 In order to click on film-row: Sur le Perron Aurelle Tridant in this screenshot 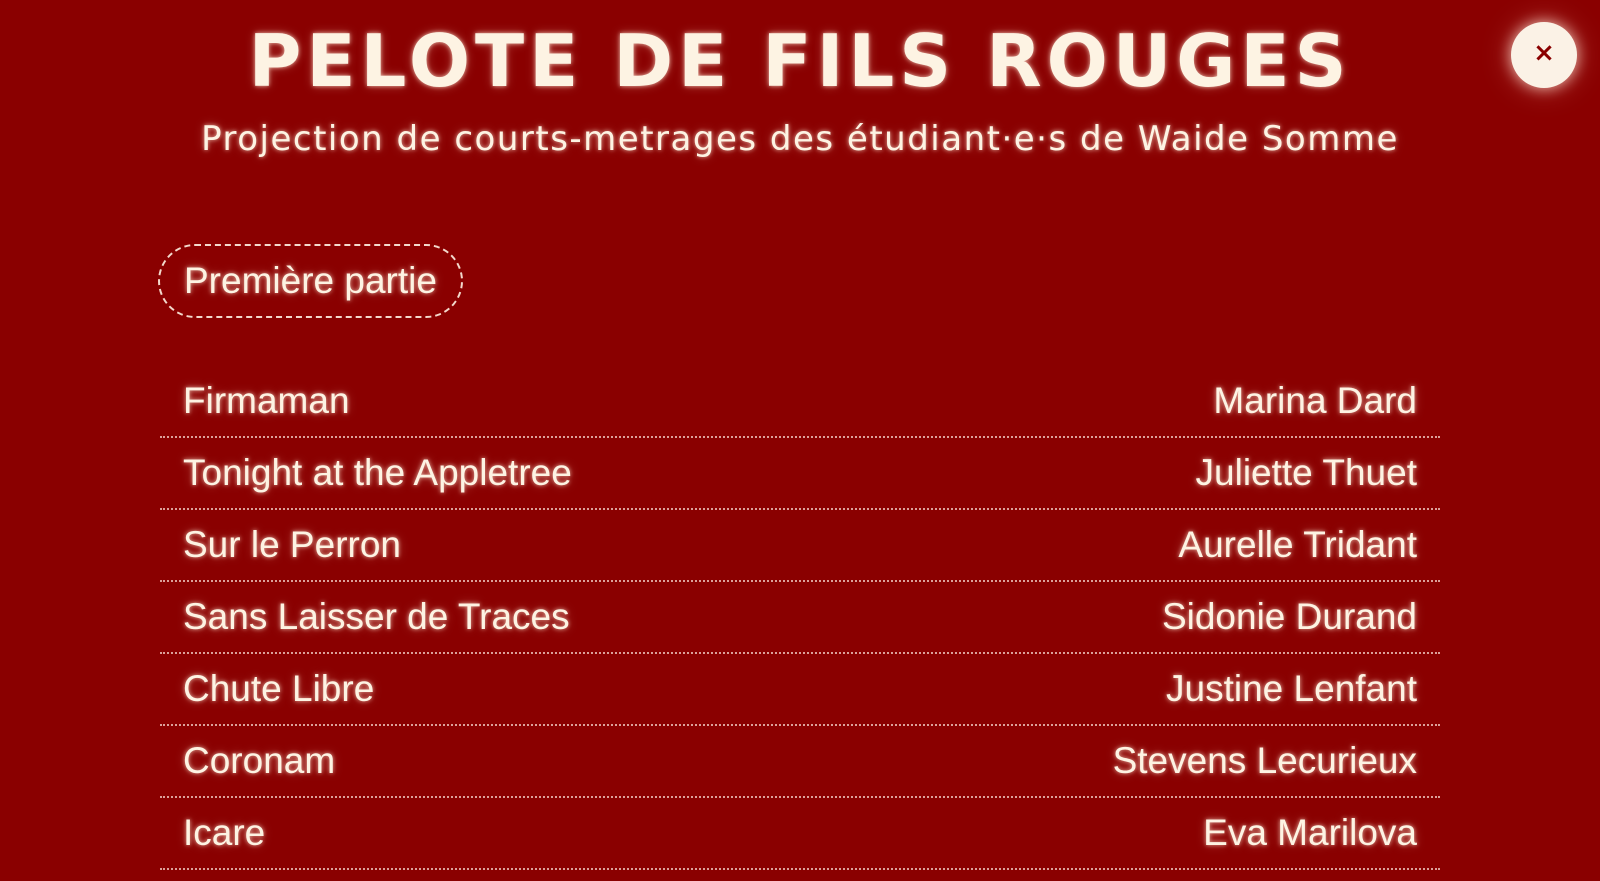, I will do `click(800, 546)`.